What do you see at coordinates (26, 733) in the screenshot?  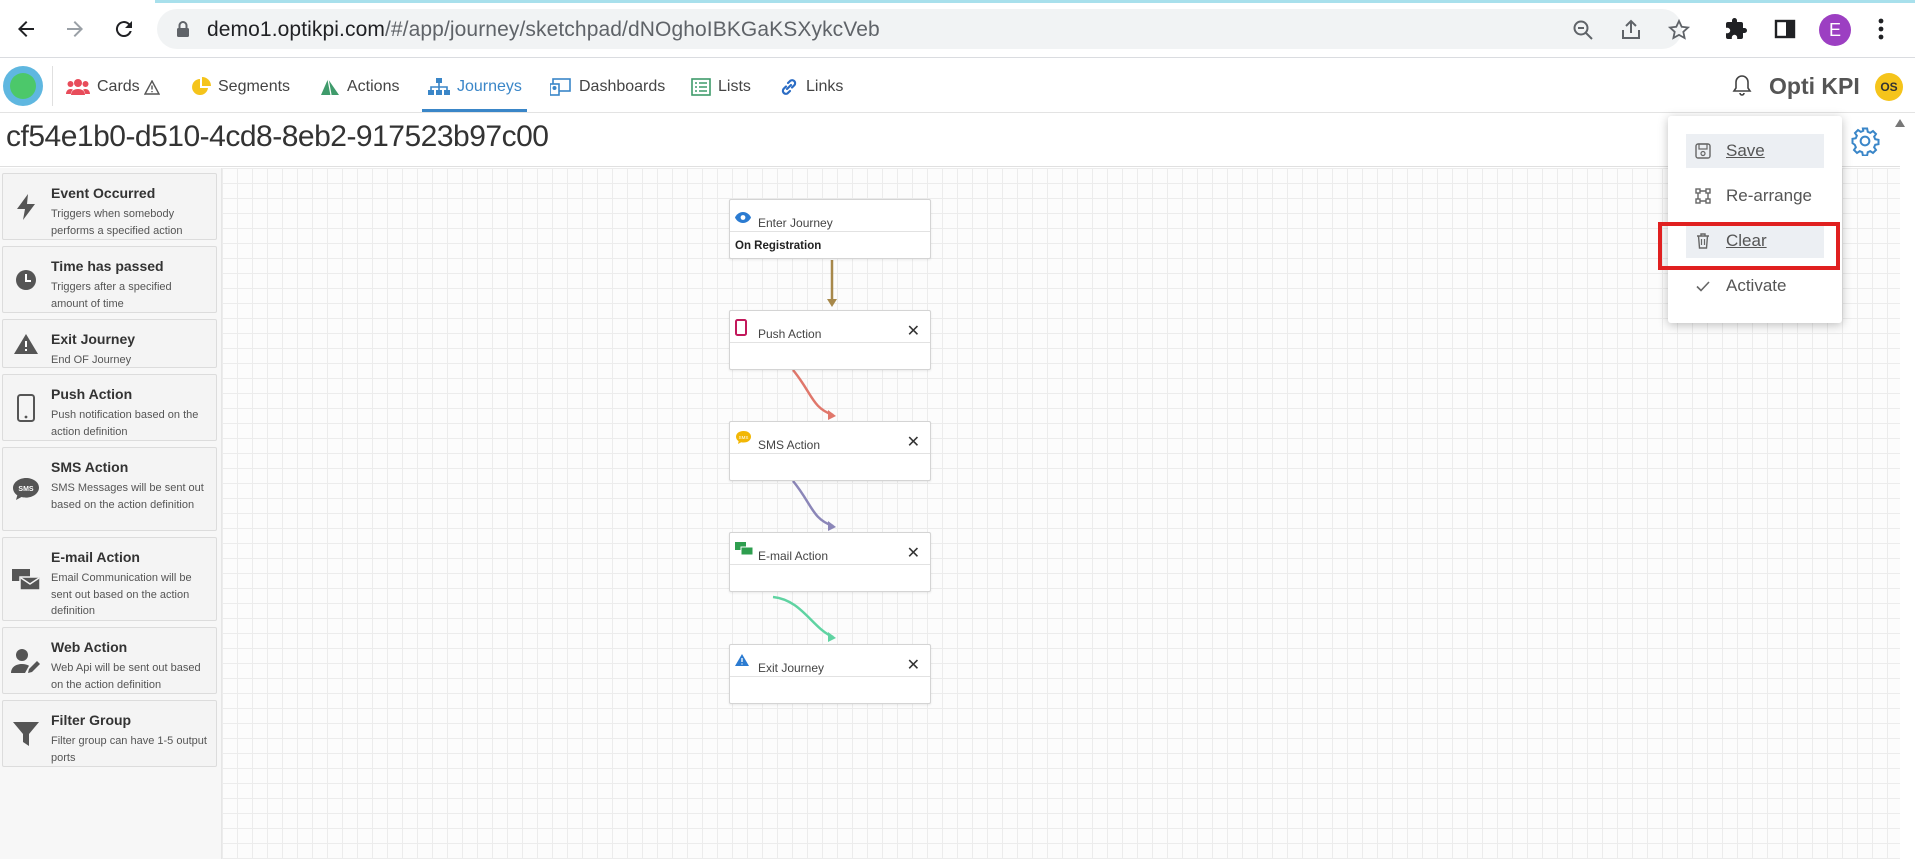 I see `filter-icon` at bounding box center [26, 733].